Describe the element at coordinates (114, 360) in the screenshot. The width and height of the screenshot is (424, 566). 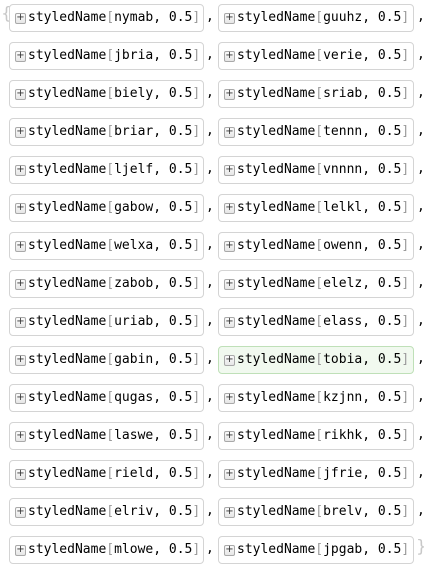
I see `styled-name-expression: styledName[gabin, 0.5]` at that location.